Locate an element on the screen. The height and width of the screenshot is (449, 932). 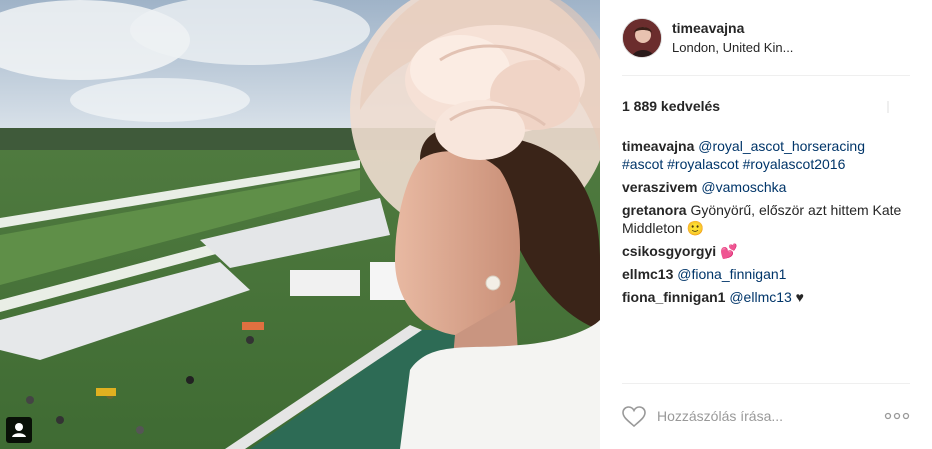
more-options-icon is located at coordinates (897, 416).